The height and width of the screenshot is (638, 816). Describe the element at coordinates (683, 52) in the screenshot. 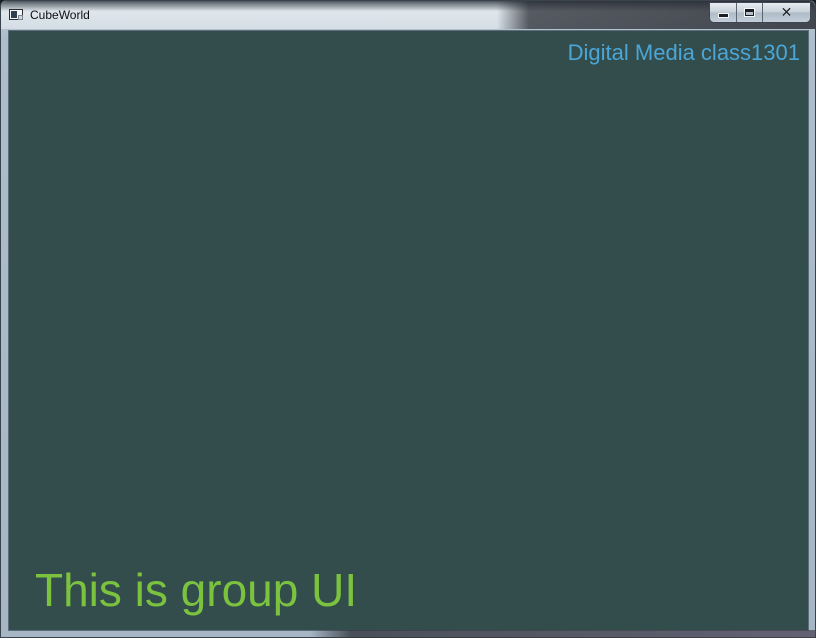

I see `class-label: Digital Media class1301` at that location.